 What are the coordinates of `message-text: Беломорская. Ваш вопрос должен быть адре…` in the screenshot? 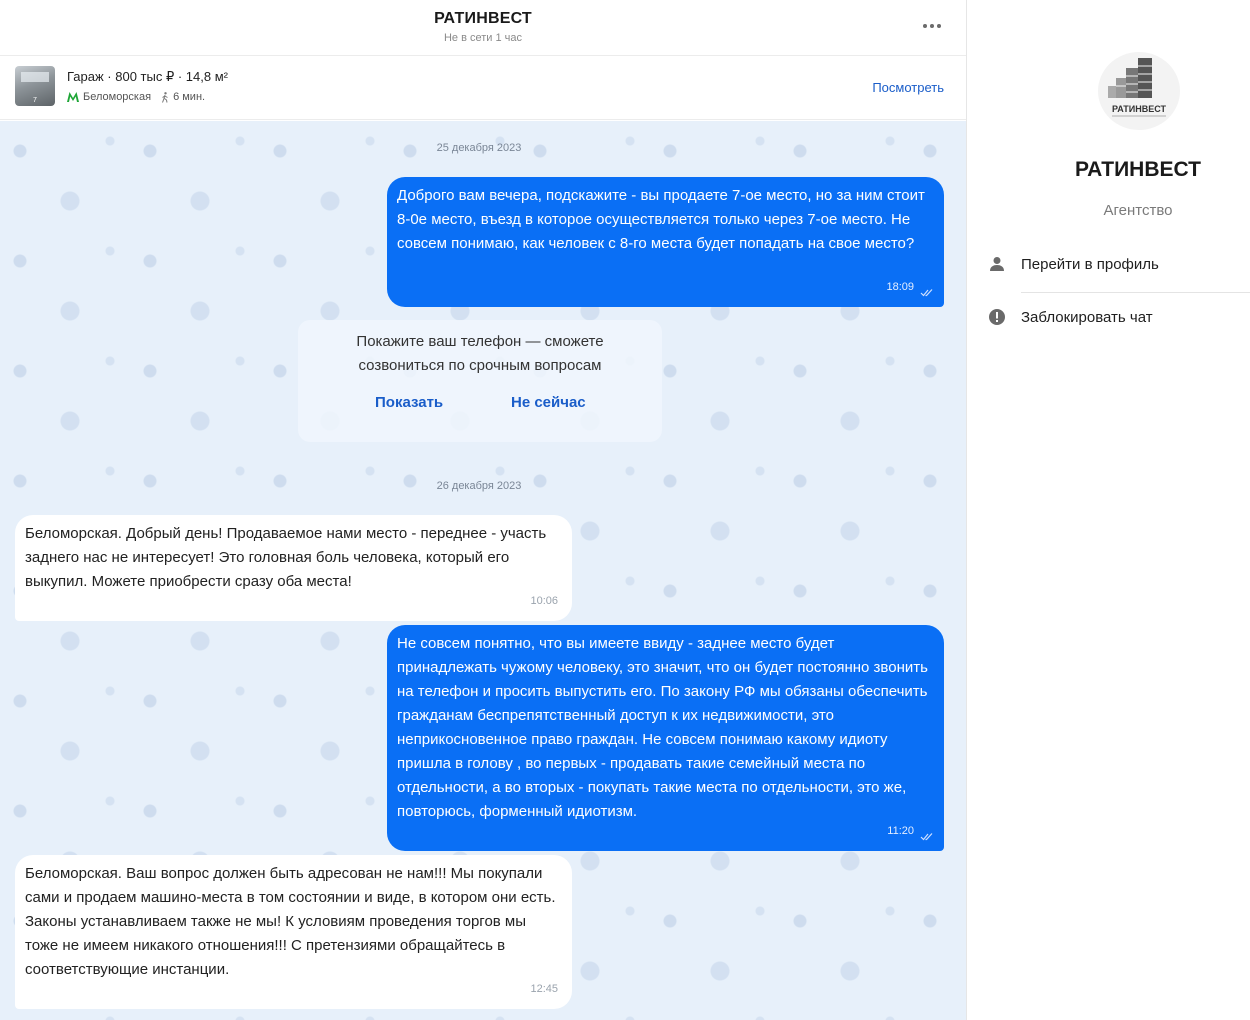 It's located at (290, 921).